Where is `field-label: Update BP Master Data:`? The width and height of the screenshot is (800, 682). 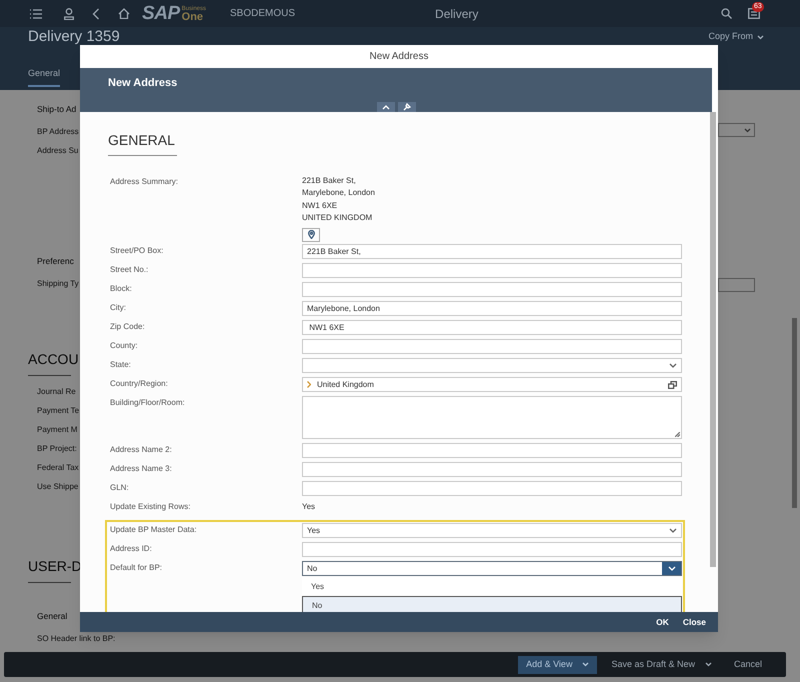
field-label: Update BP Master Data: is located at coordinates (153, 530).